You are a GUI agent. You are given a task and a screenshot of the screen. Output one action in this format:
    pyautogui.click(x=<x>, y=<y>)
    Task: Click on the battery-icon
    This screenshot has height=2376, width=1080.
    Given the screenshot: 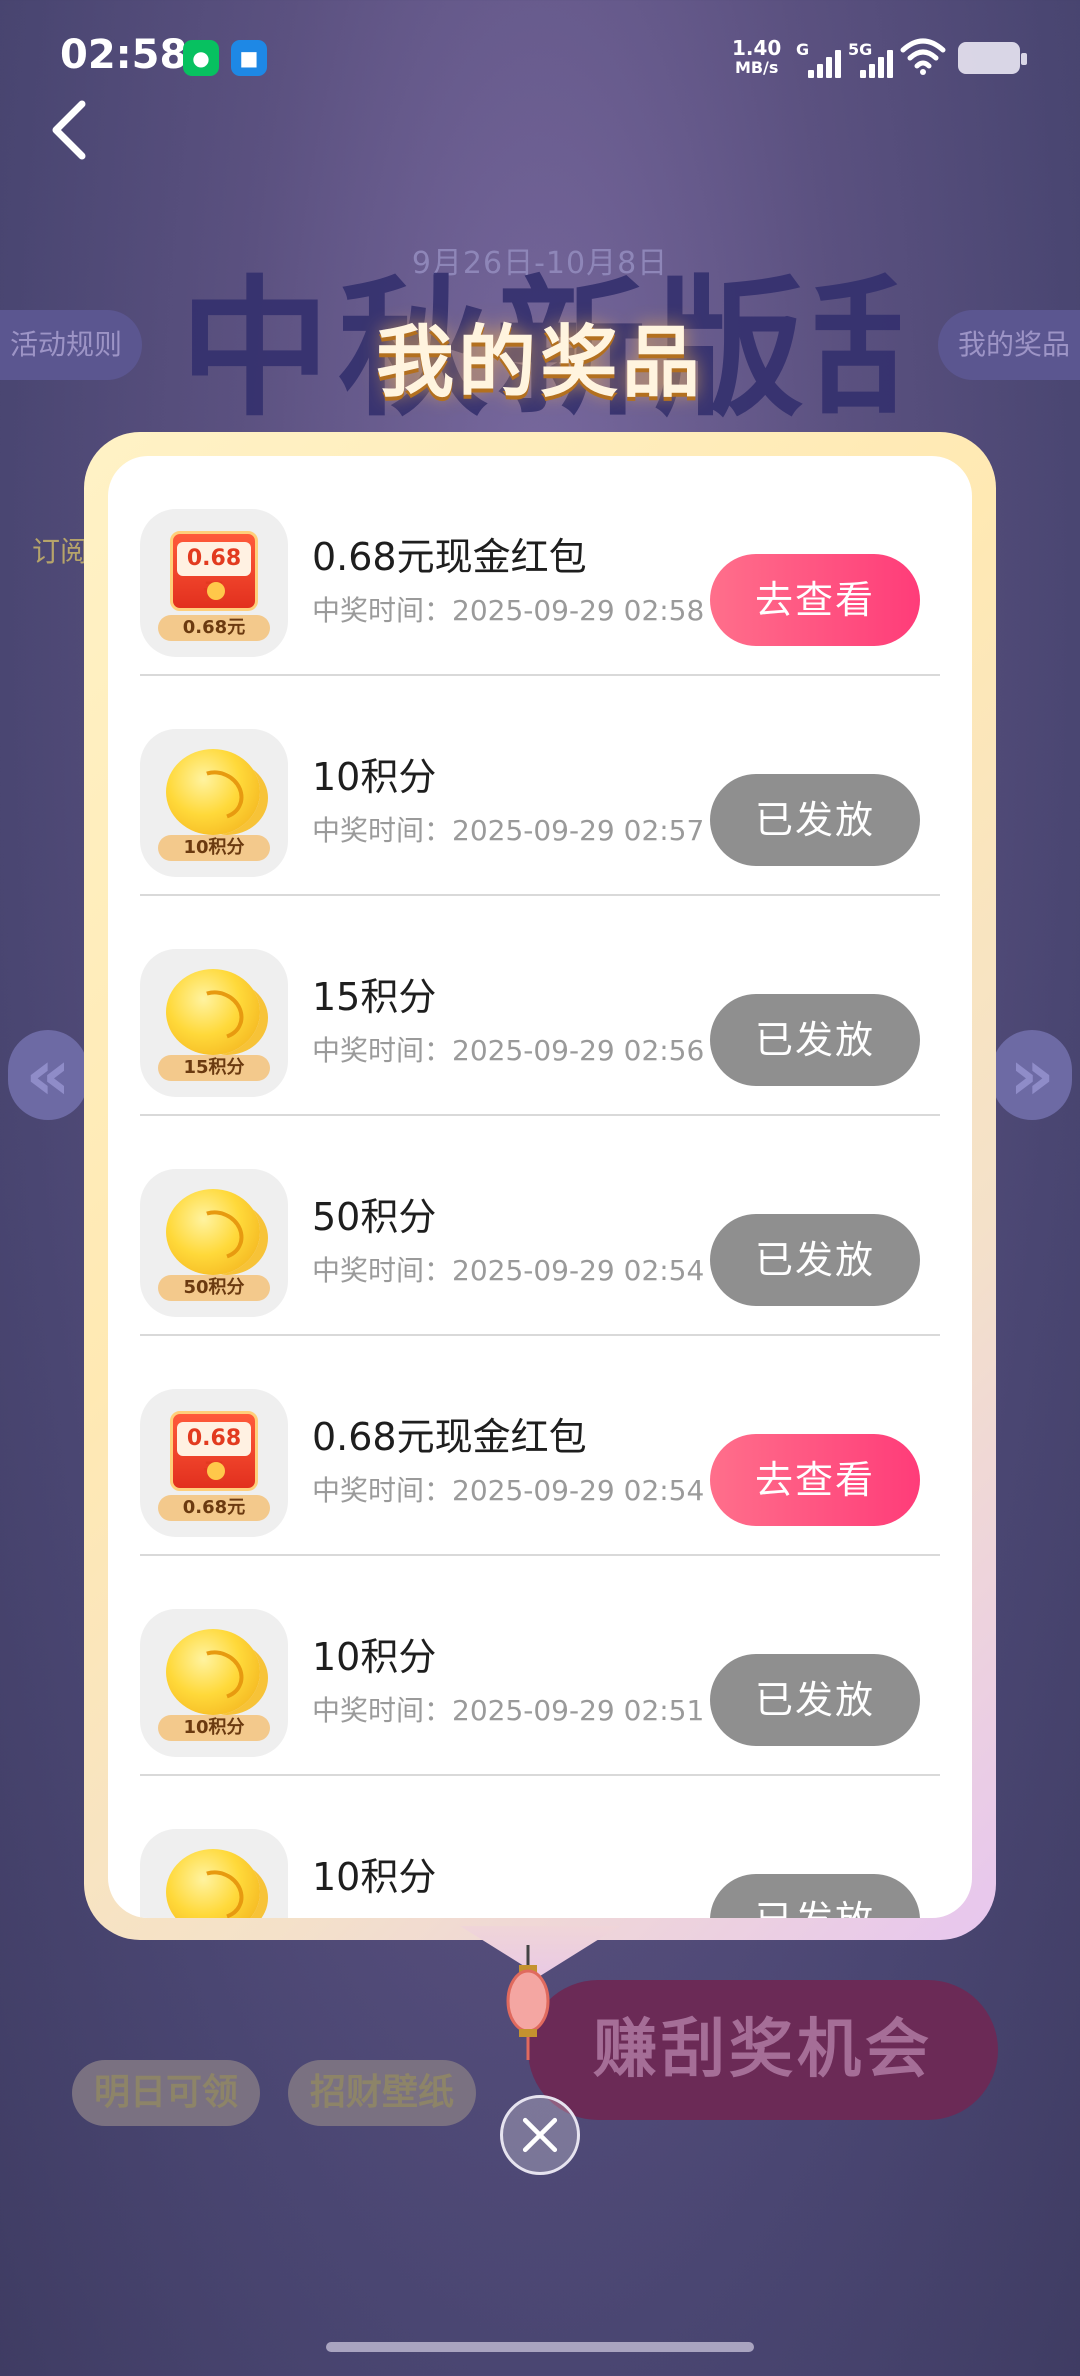 What is the action you would take?
    pyautogui.click(x=992, y=58)
    